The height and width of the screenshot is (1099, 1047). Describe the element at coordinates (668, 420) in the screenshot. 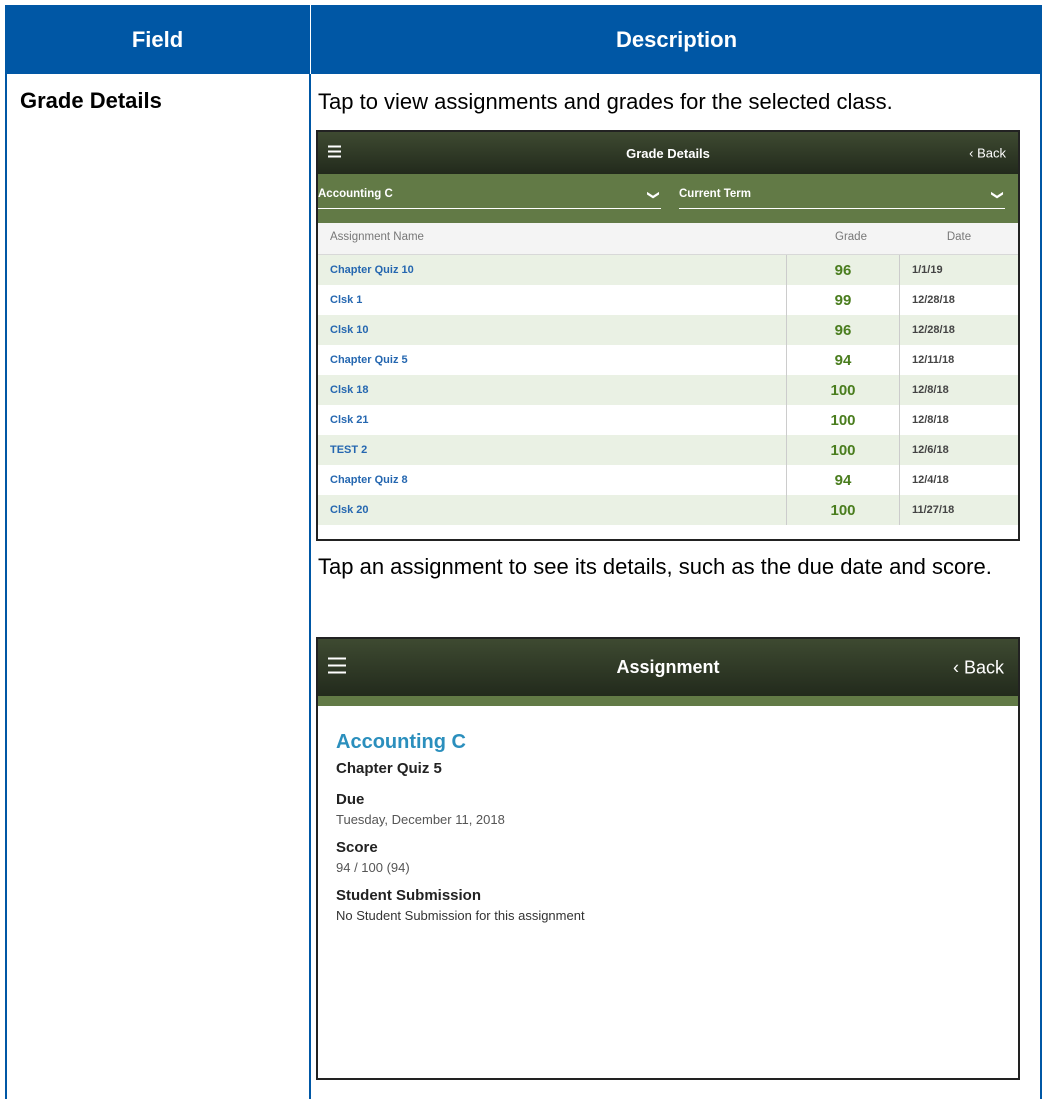

I see `table-row: Clsk 21 100 12/8/18` at that location.